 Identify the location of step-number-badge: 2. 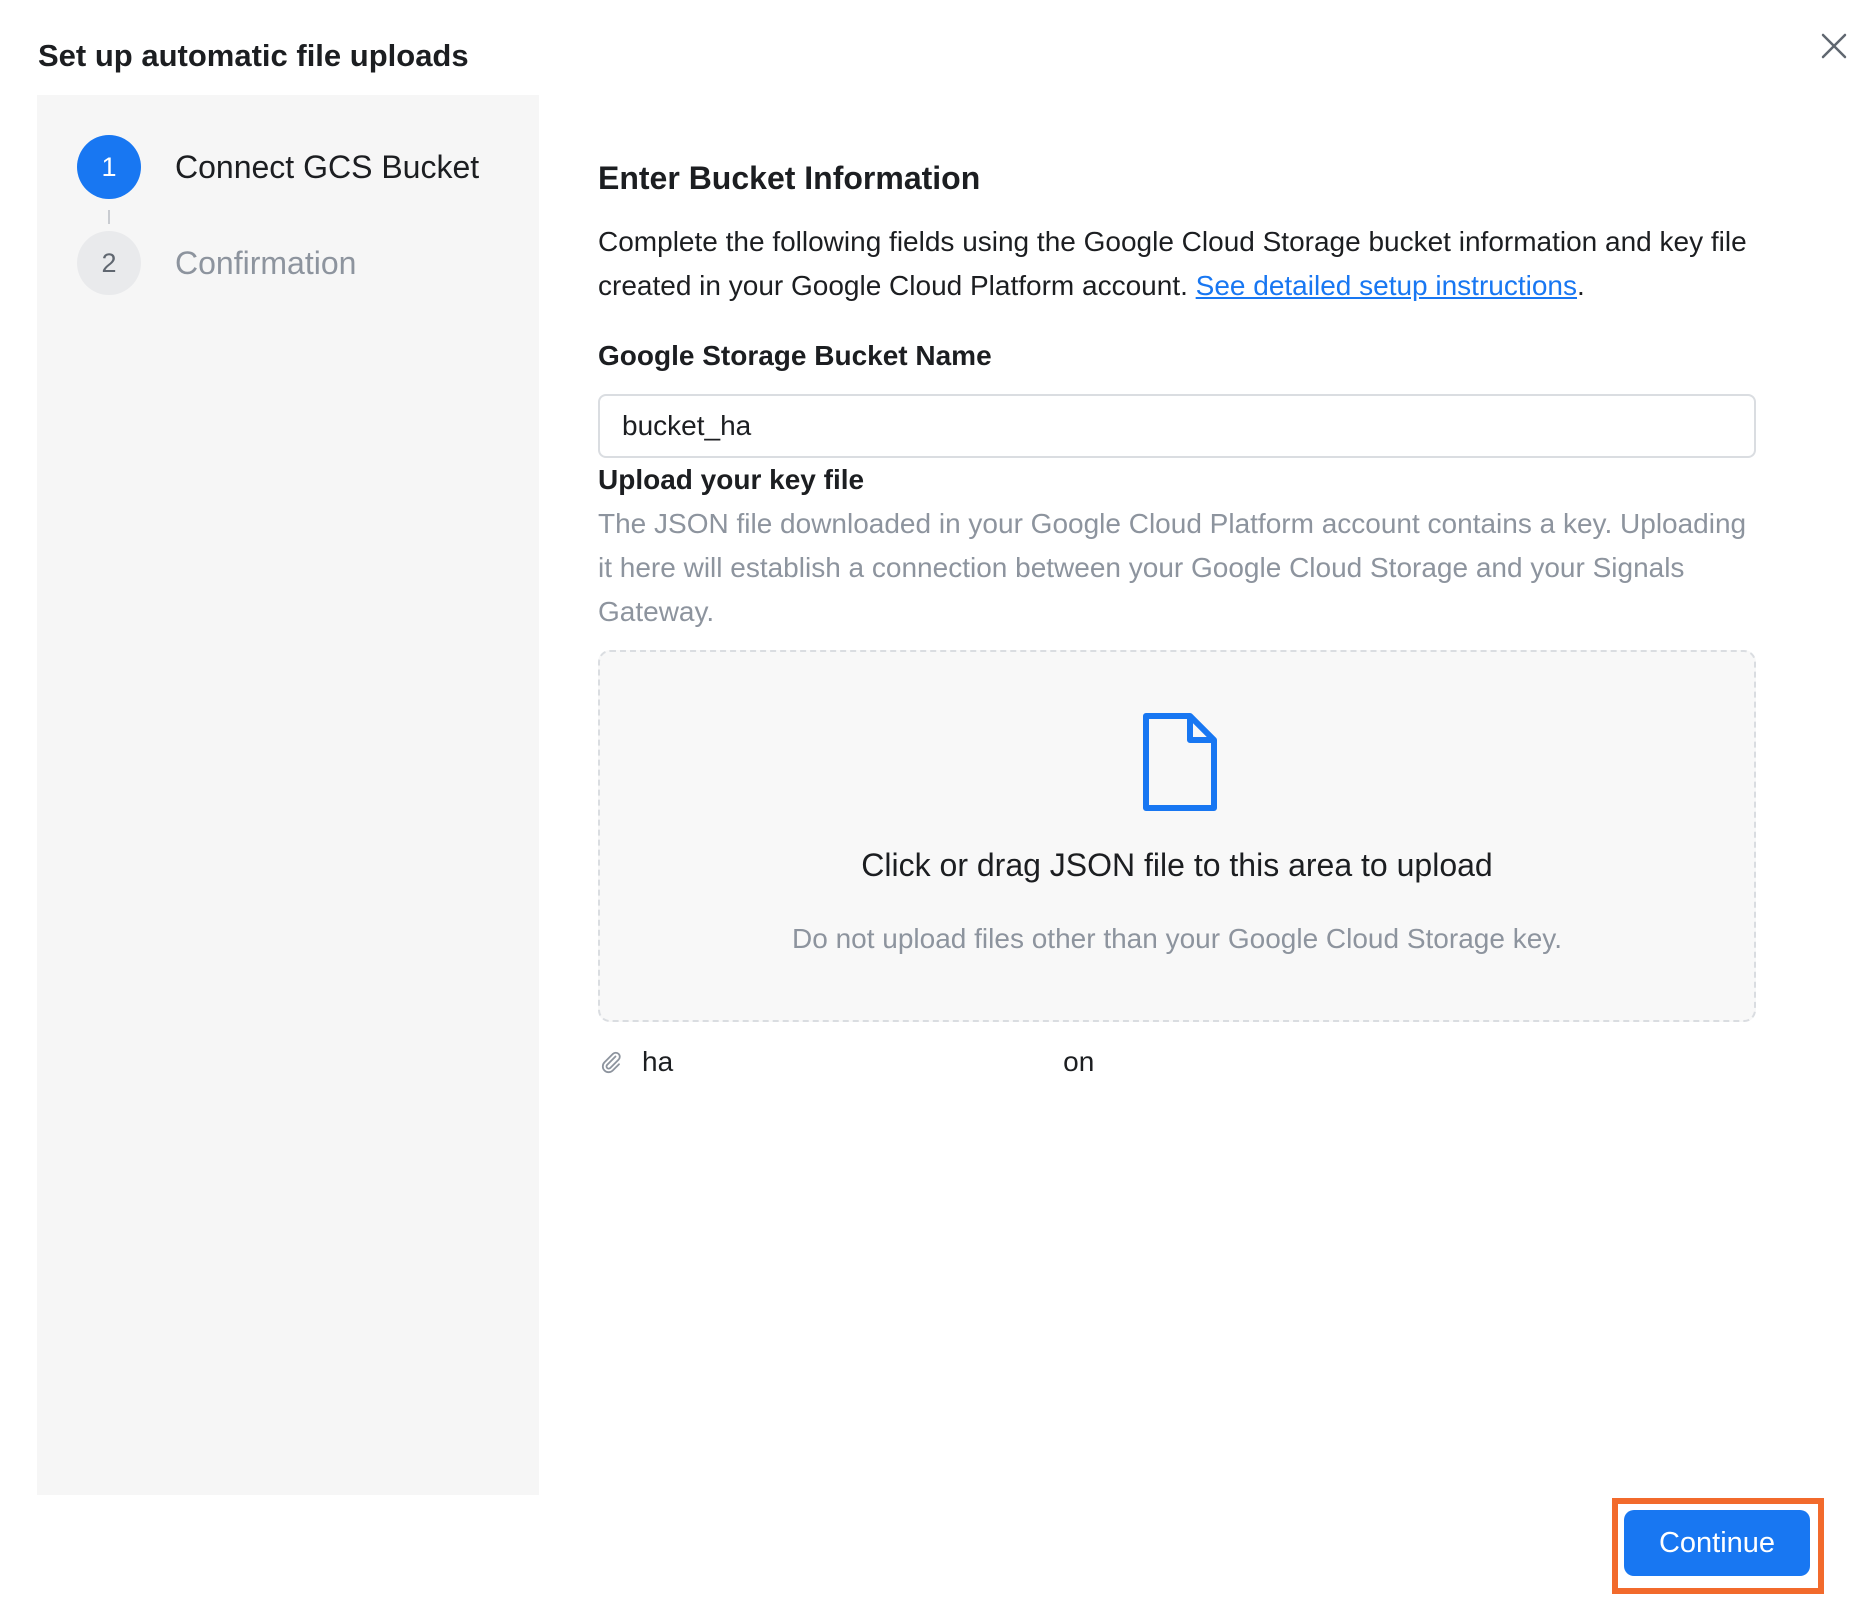
(109, 263).